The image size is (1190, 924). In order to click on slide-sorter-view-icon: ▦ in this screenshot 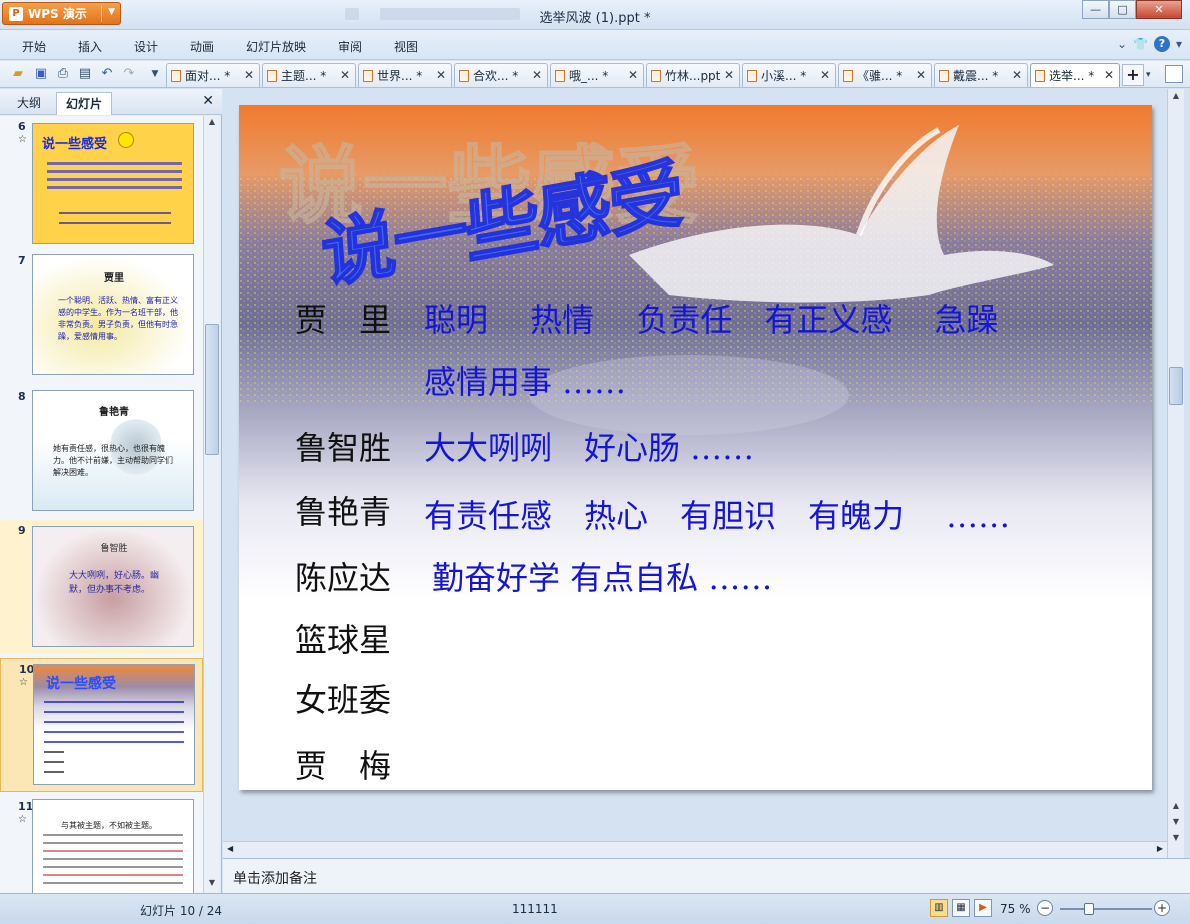, I will do `click(961, 908)`.